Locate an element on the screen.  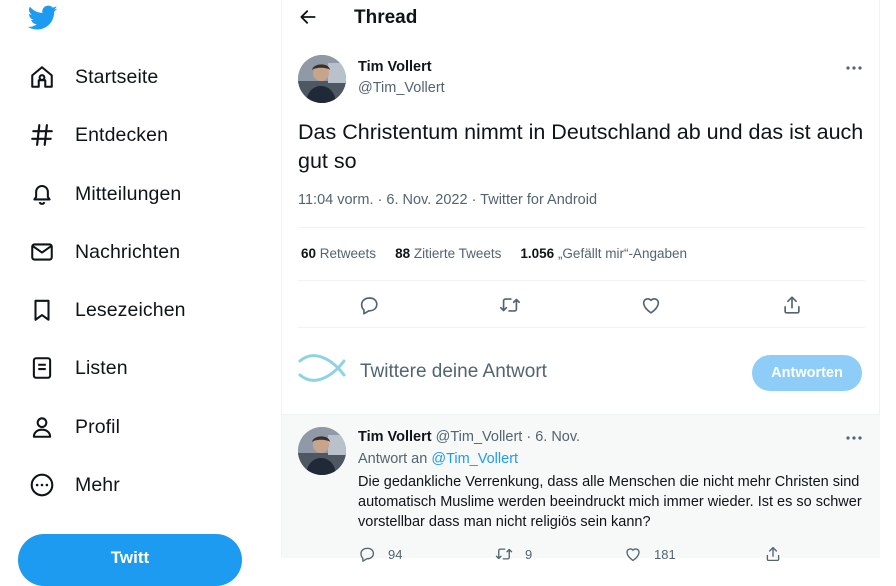
more-circle-icon is located at coordinates (42, 485).